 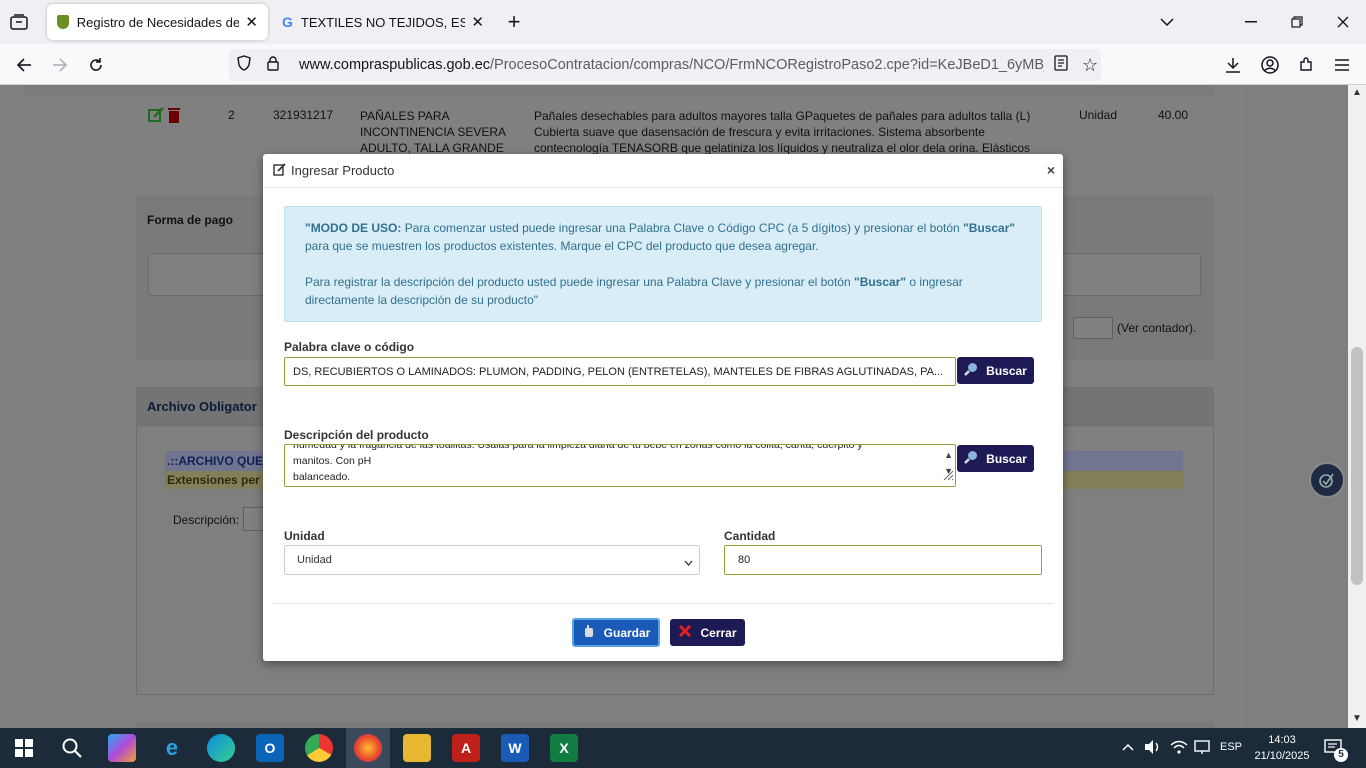 I want to click on textarea-scroll-up-icon: ▲, so click(x=948, y=455).